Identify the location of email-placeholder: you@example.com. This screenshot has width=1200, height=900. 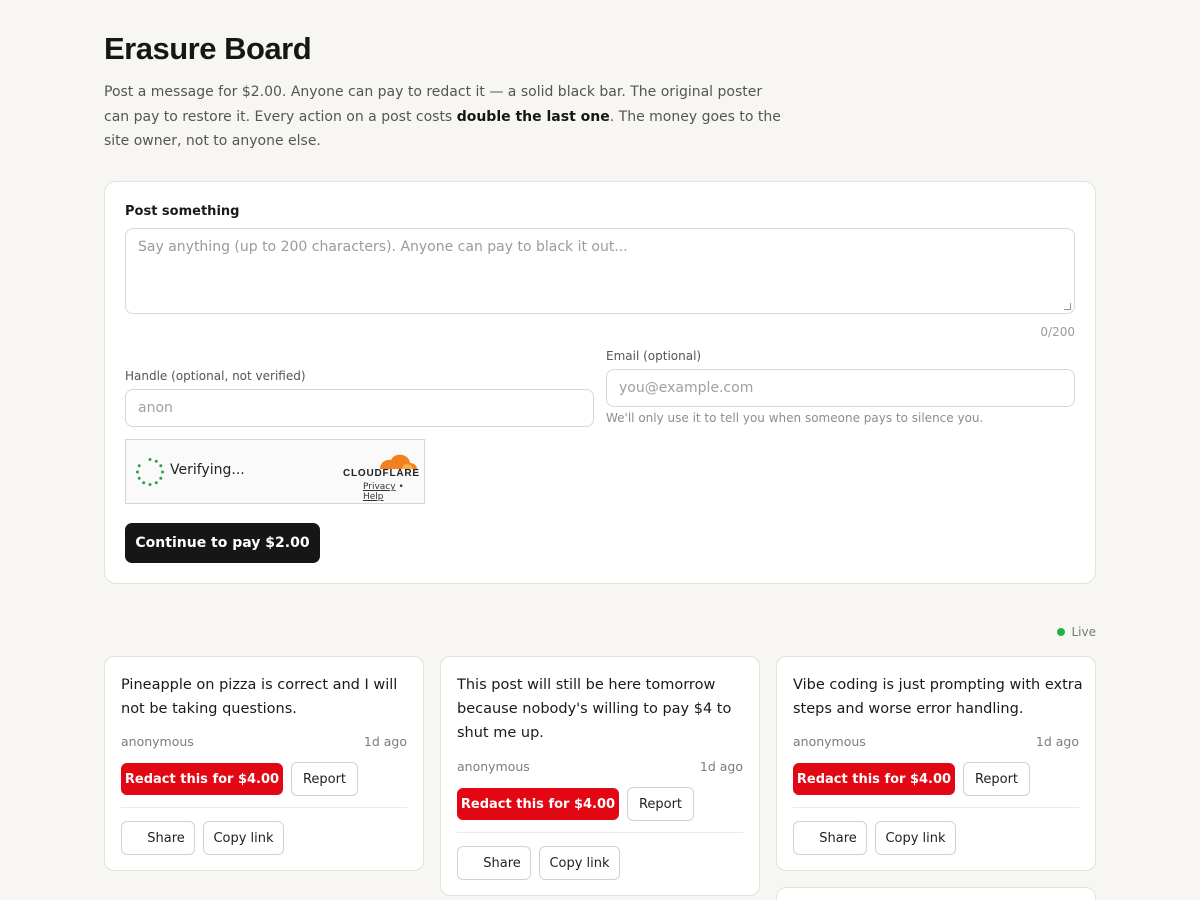
(686, 388).